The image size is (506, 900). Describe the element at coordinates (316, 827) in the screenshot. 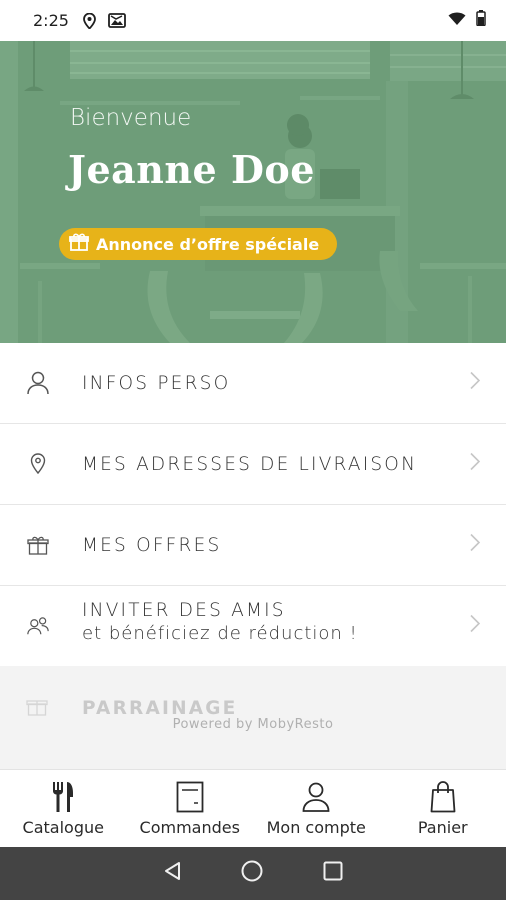

I see `nav-label: Mon compte` at that location.